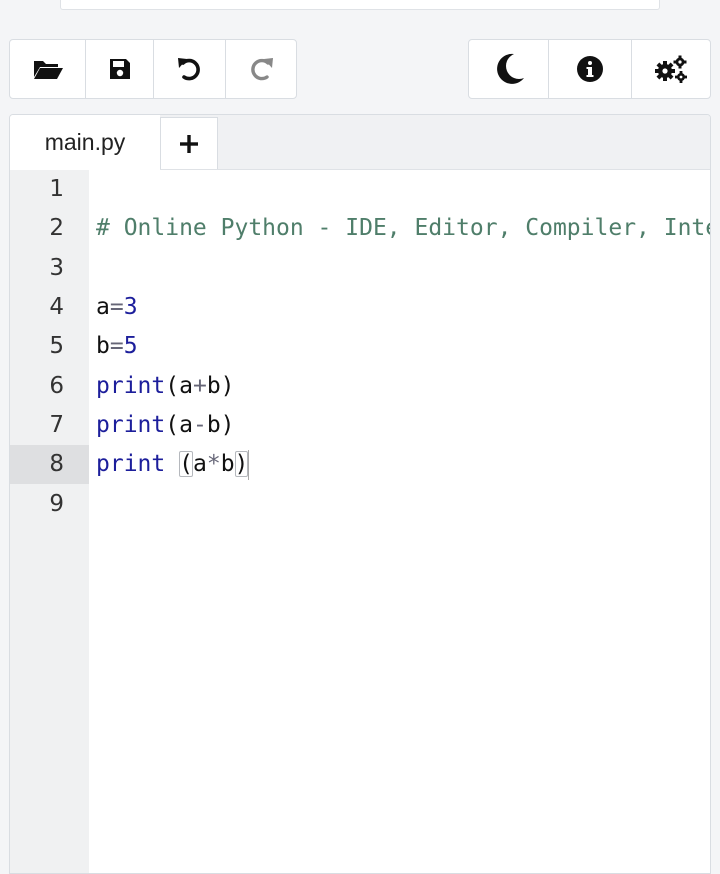 This screenshot has height=874, width=720. I want to click on line-number: 5, so click(56, 346).